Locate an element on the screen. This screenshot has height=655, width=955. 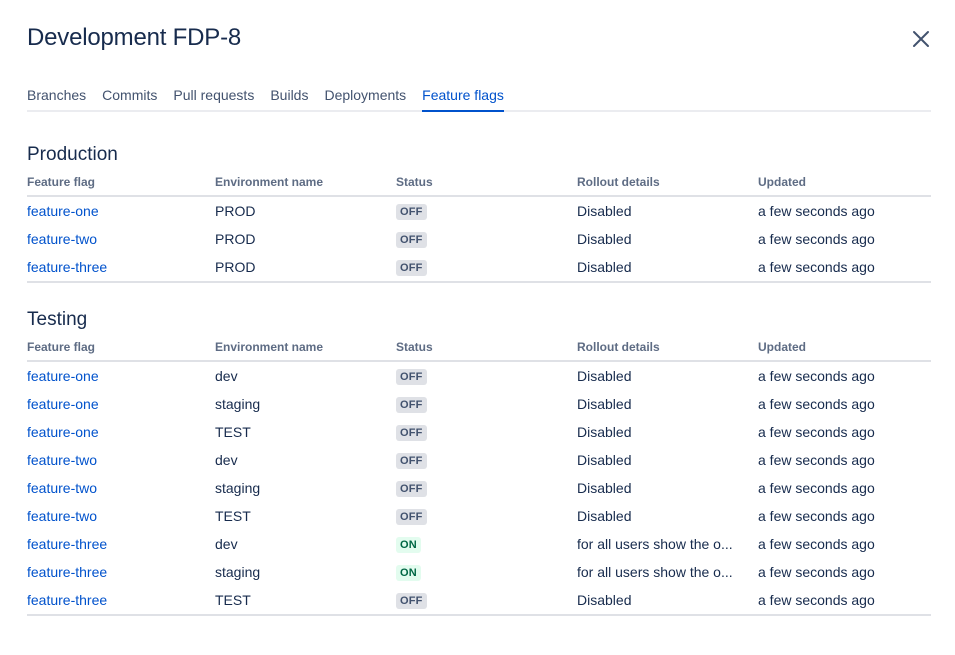
page-title: Development FDP-8 is located at coordinates (134, 37).